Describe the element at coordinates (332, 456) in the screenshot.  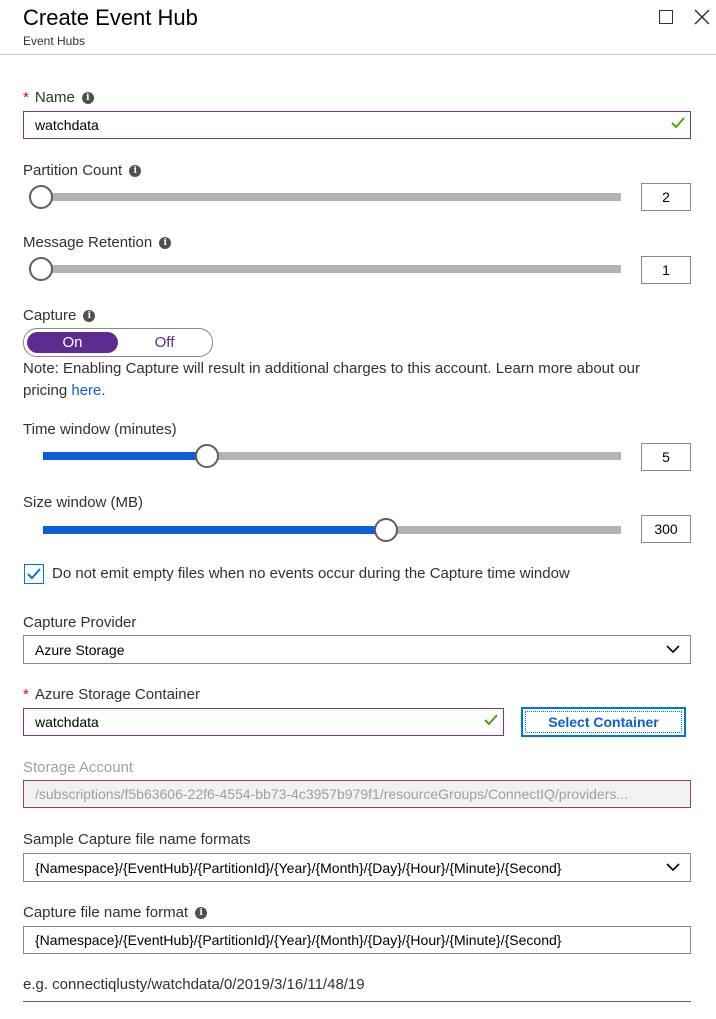
I see `time-window-slider` at that location.